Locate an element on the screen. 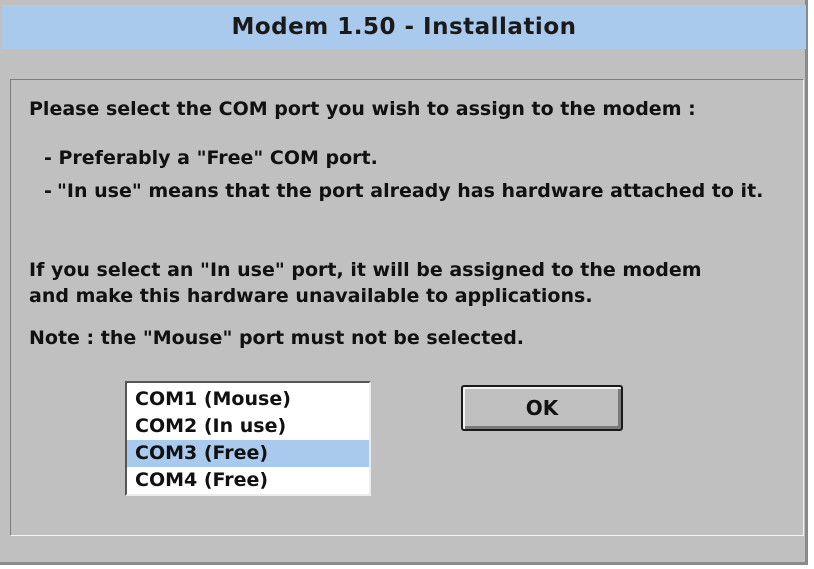 This screenshot has height=569, width=814. bullet-free-port: - Preferably a "Free" COM port. is located at coordinates (211, 158).